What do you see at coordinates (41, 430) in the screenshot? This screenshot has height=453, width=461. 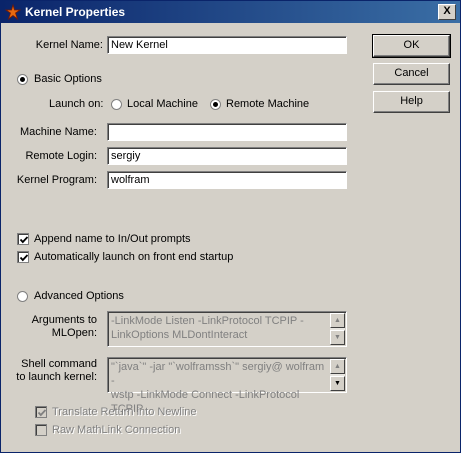 I see `raw-mathlink-checkbox` at bounding box center [41, 430].